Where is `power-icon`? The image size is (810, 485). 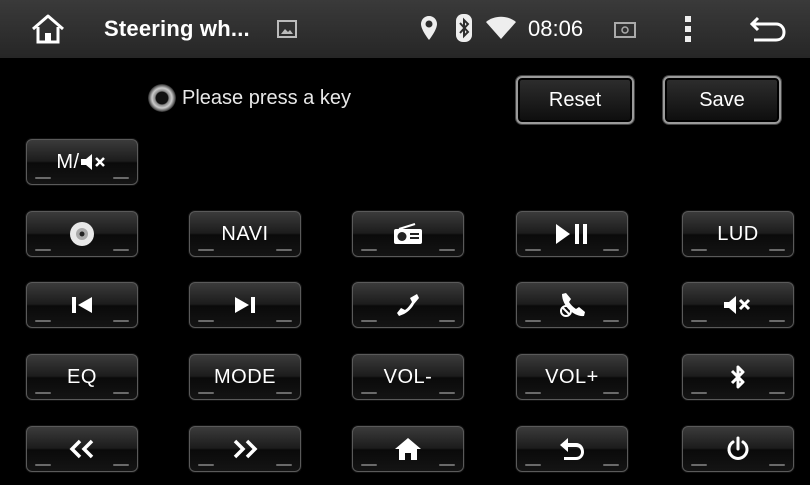
power-icon is located at coordinates (738, 448).